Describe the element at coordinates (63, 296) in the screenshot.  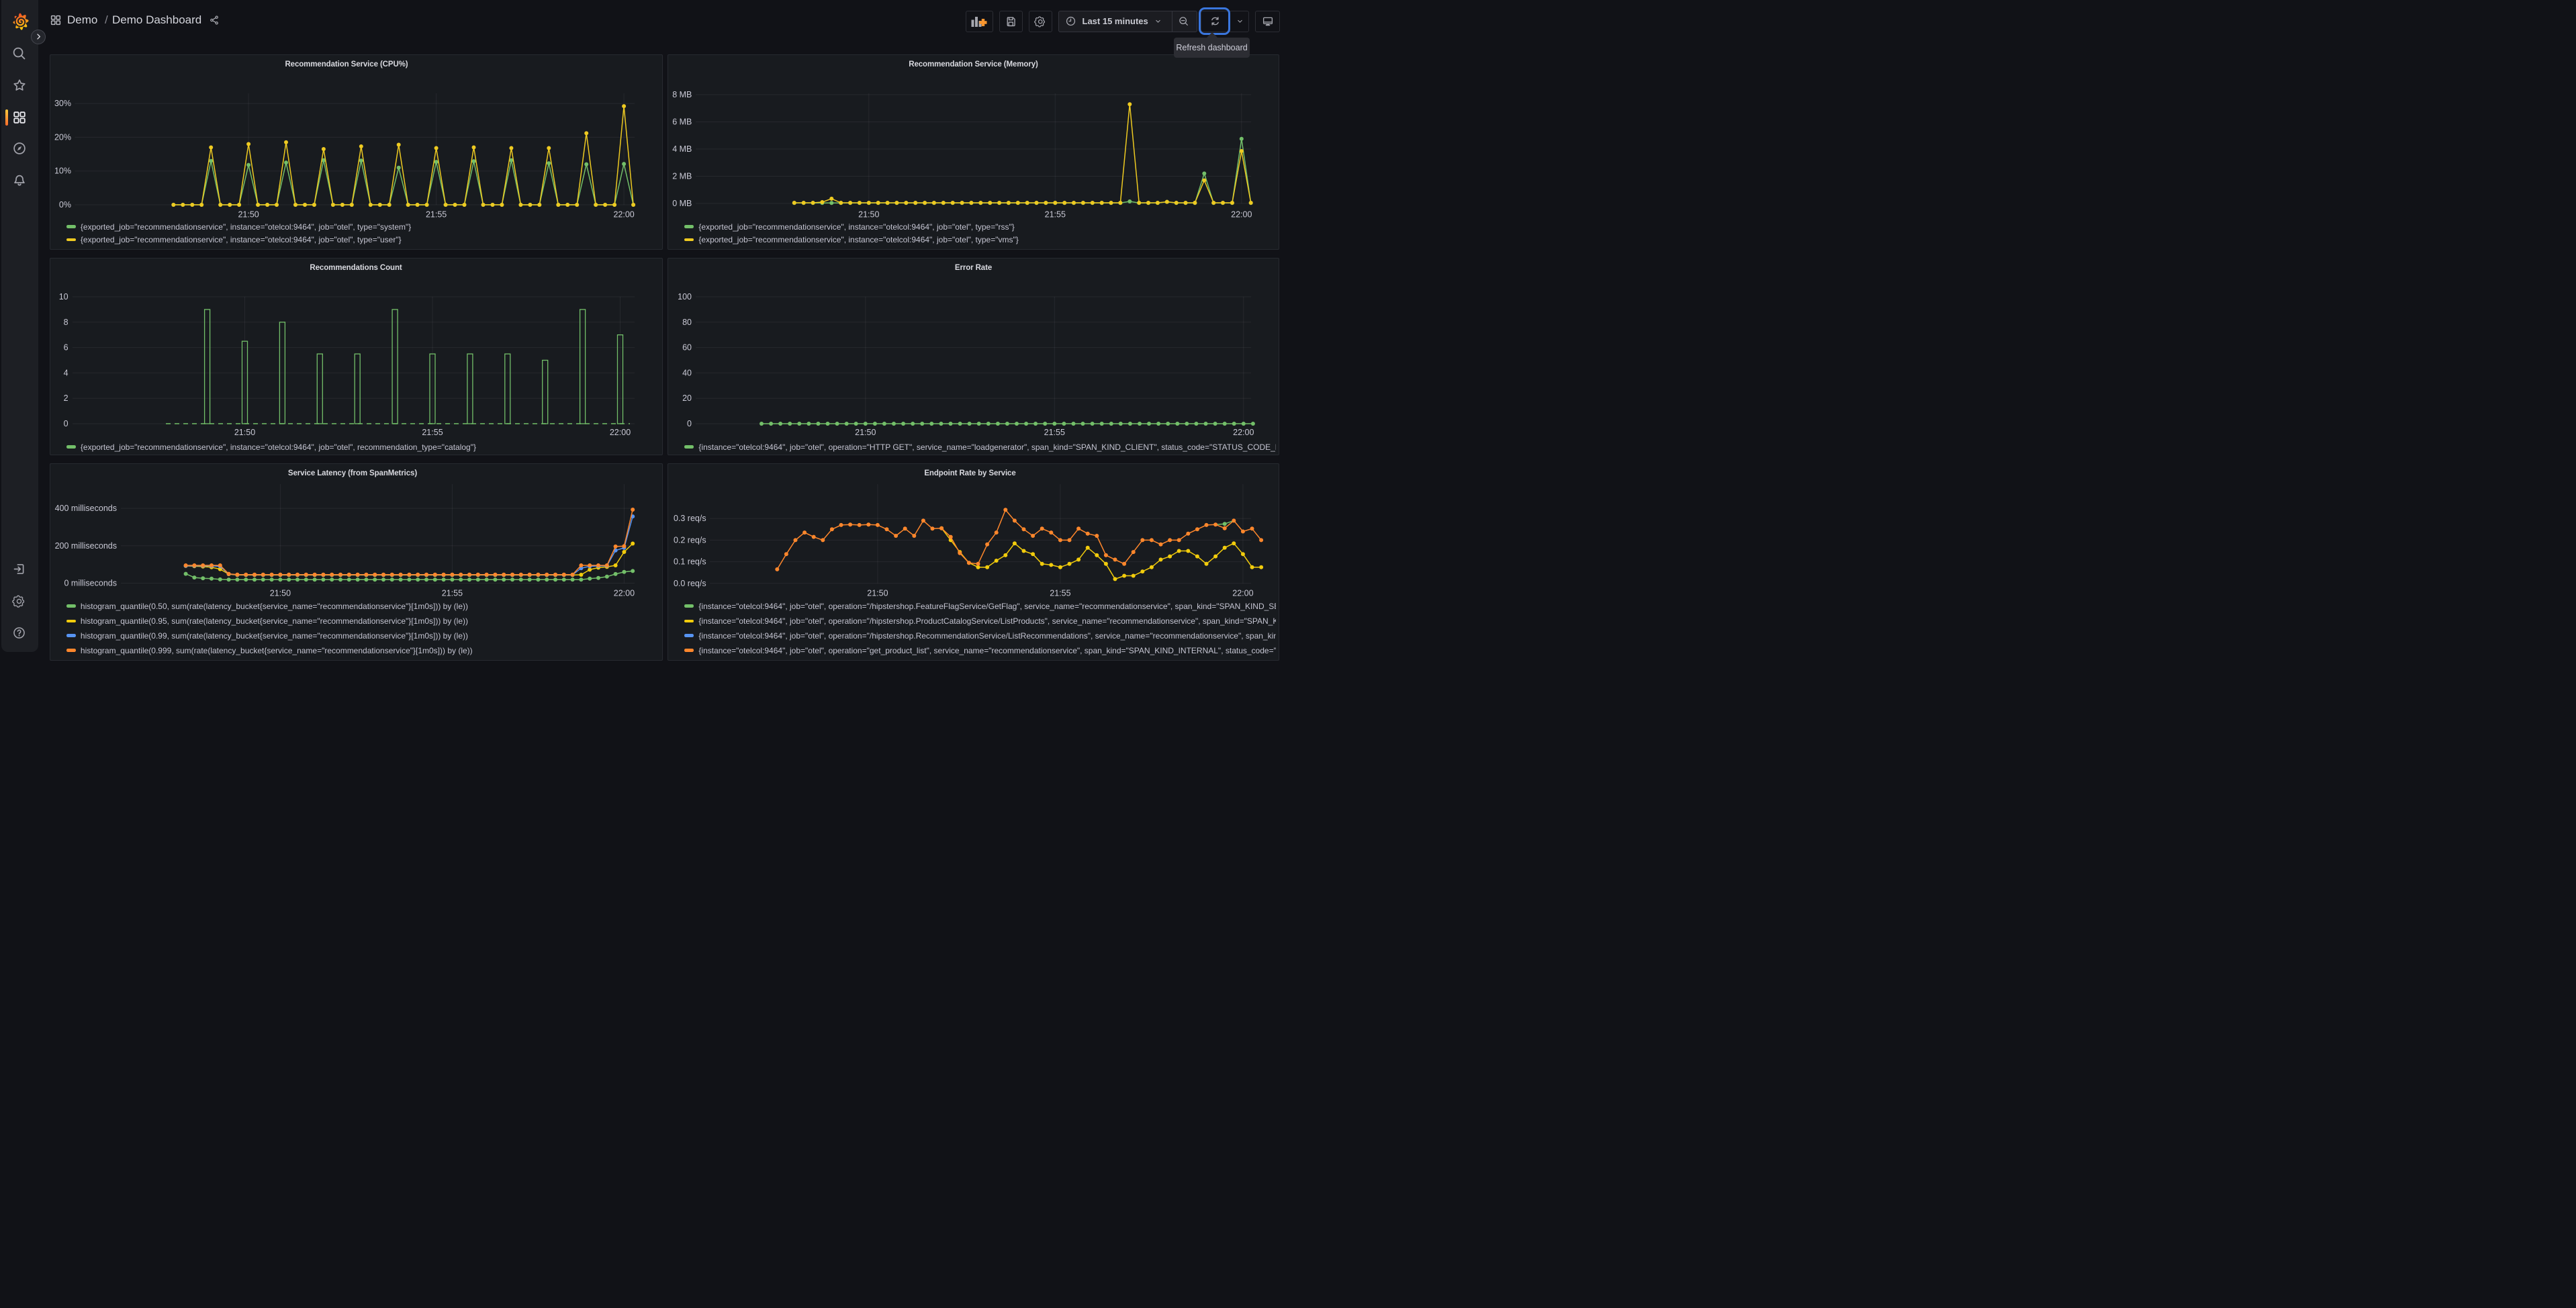
I see `svg-text: 10` at that location.